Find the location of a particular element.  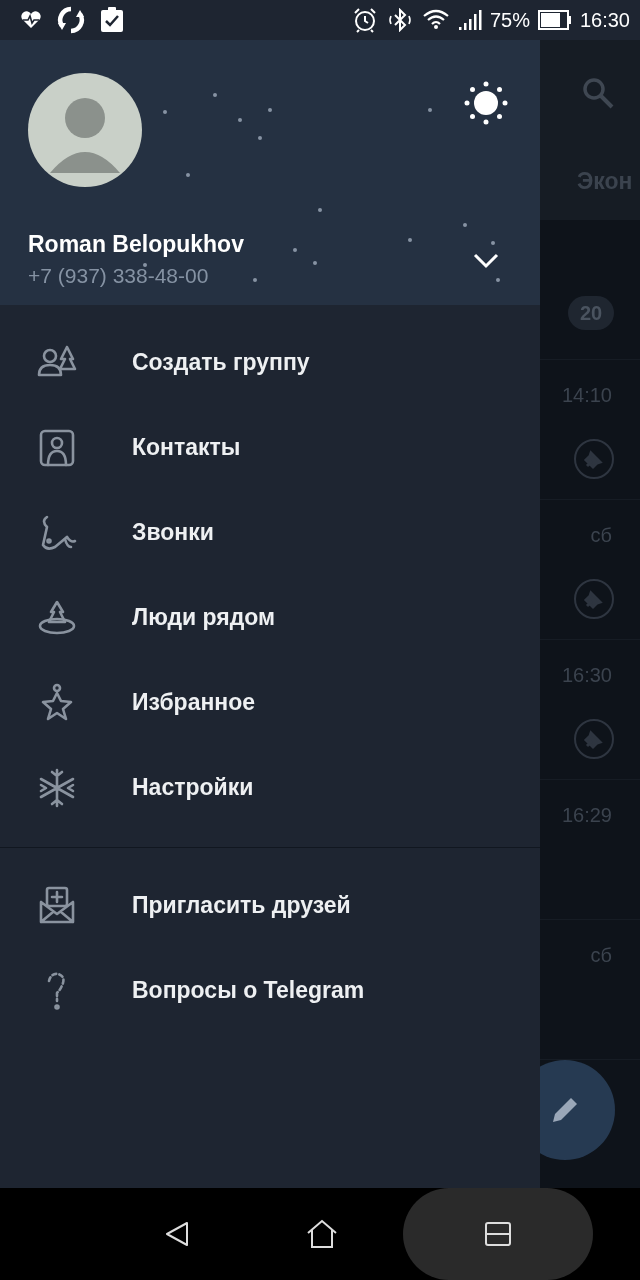

signal-icon is located at coordinates (469, 20).